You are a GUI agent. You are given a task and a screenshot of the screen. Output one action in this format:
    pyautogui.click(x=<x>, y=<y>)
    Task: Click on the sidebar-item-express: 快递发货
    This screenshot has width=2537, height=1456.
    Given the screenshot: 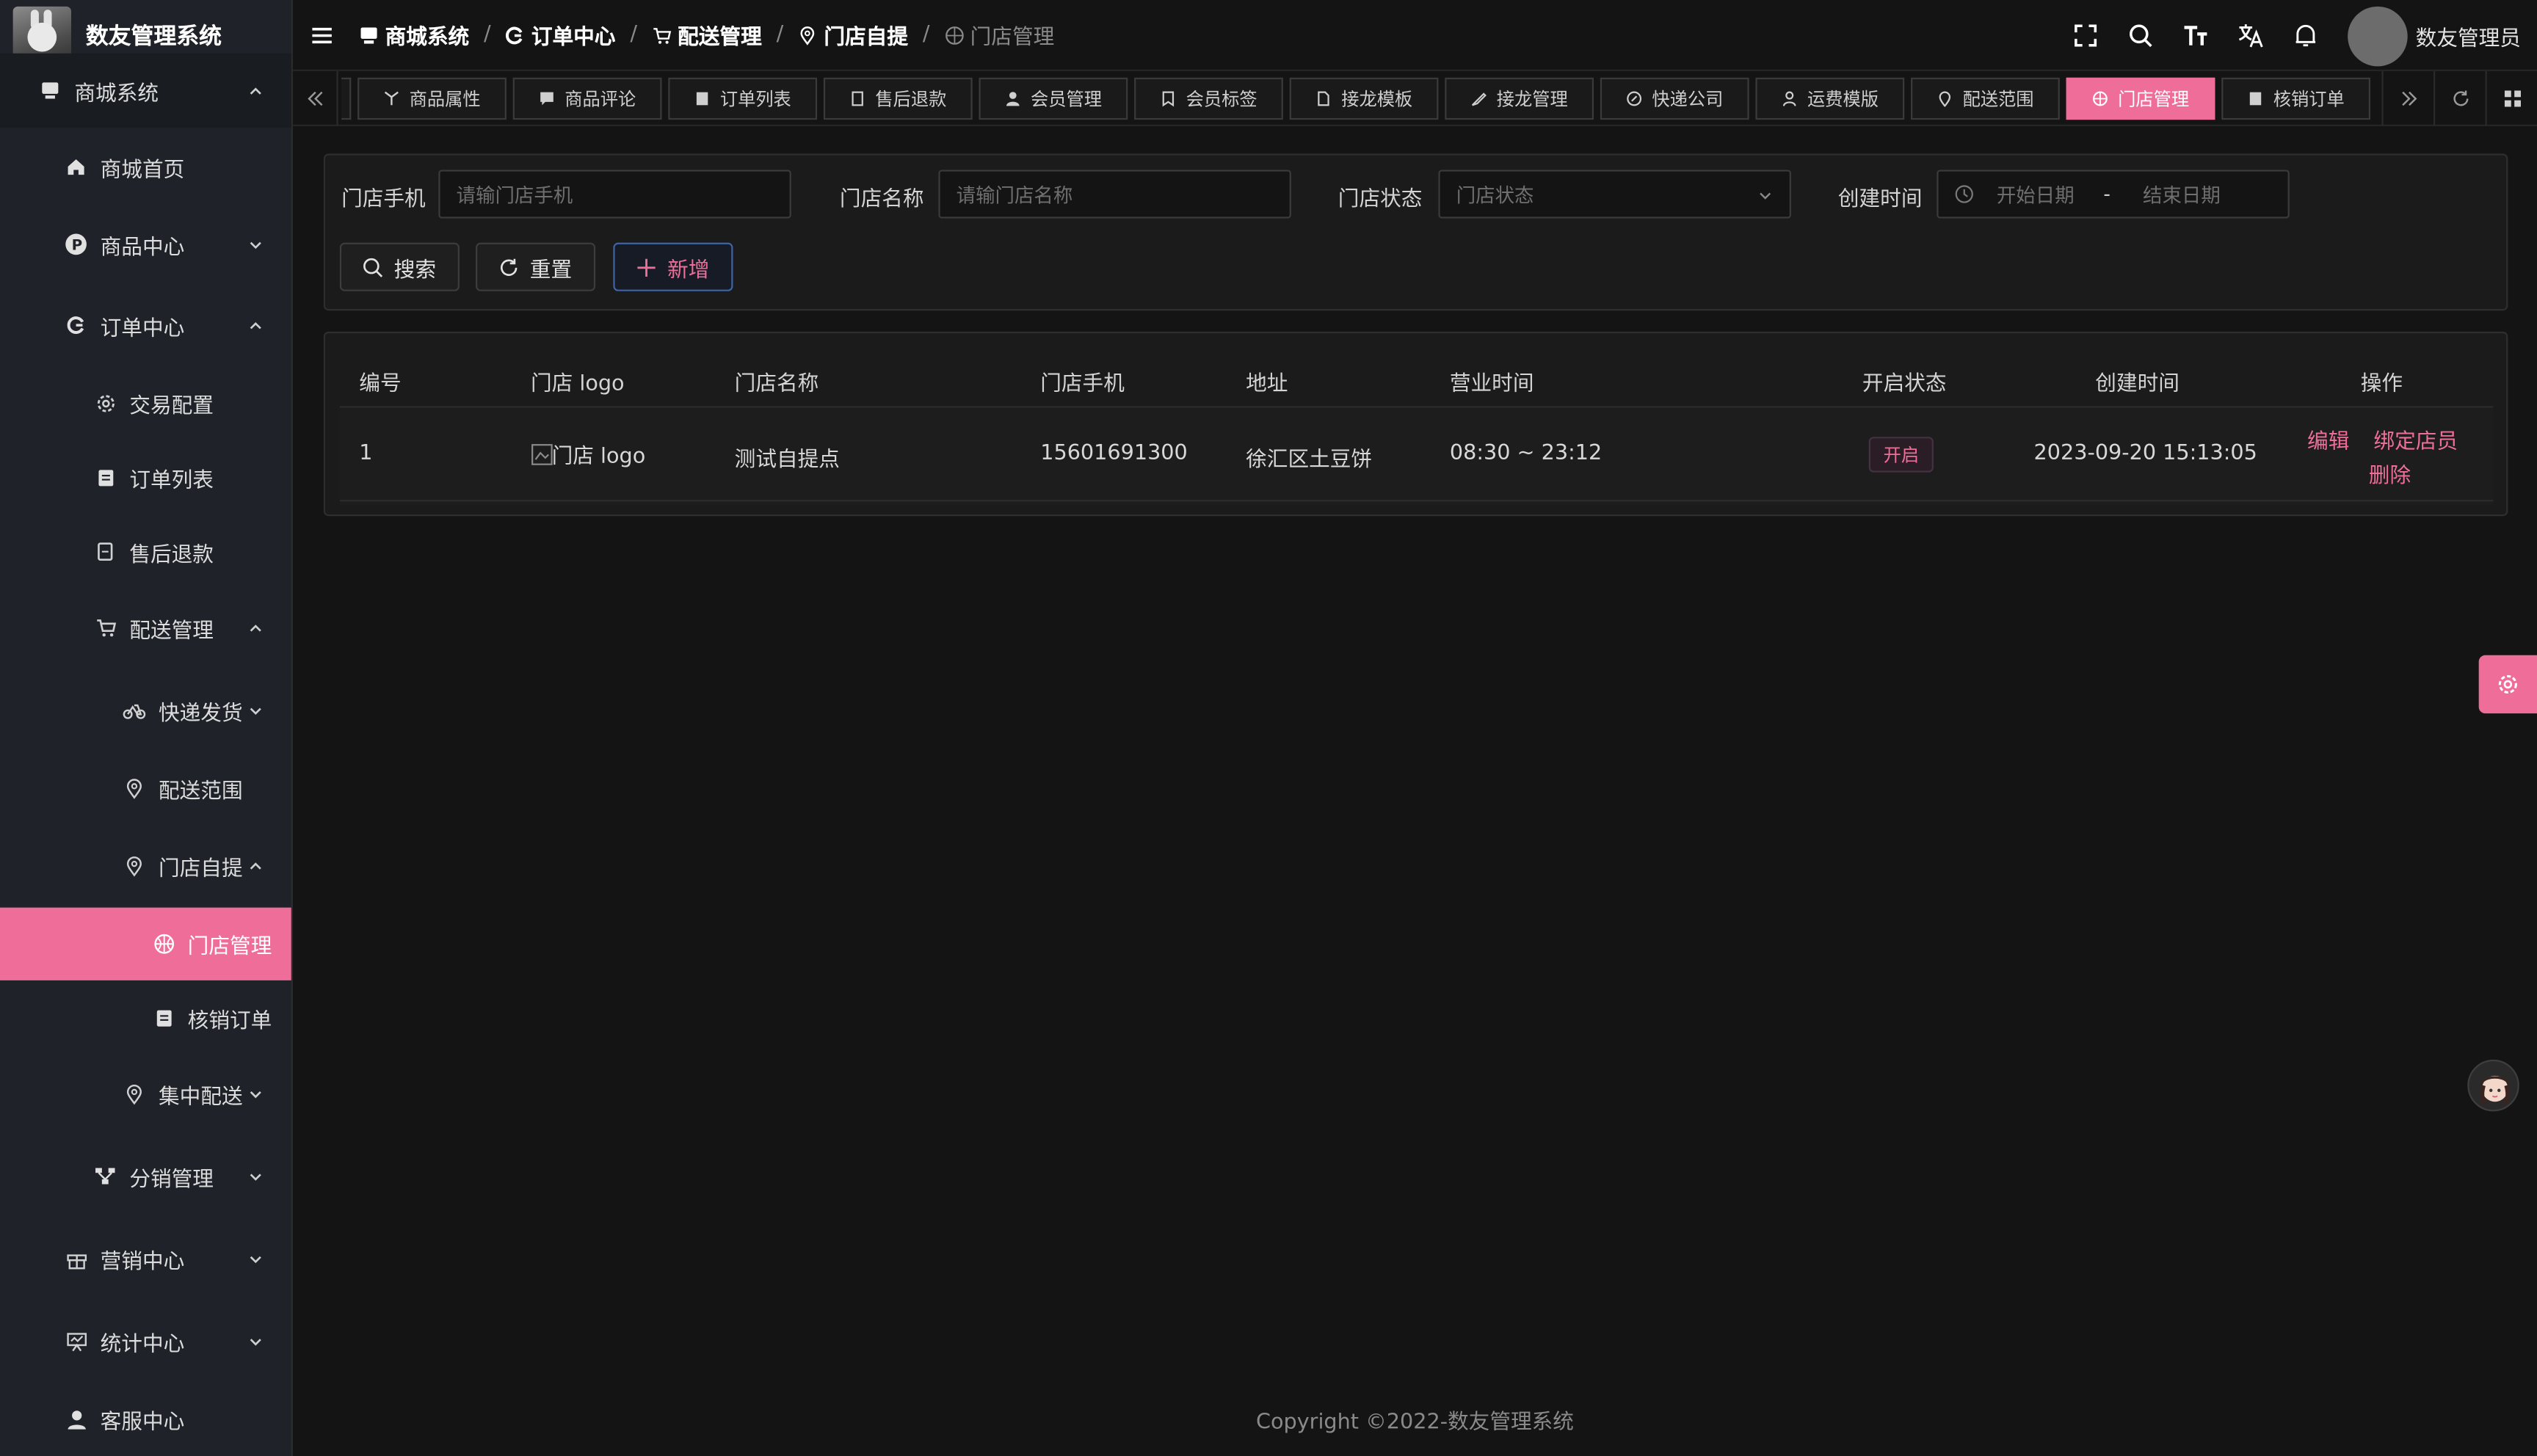 What is the action you would take?
    pyautogui.click(x=145, y=710)
    